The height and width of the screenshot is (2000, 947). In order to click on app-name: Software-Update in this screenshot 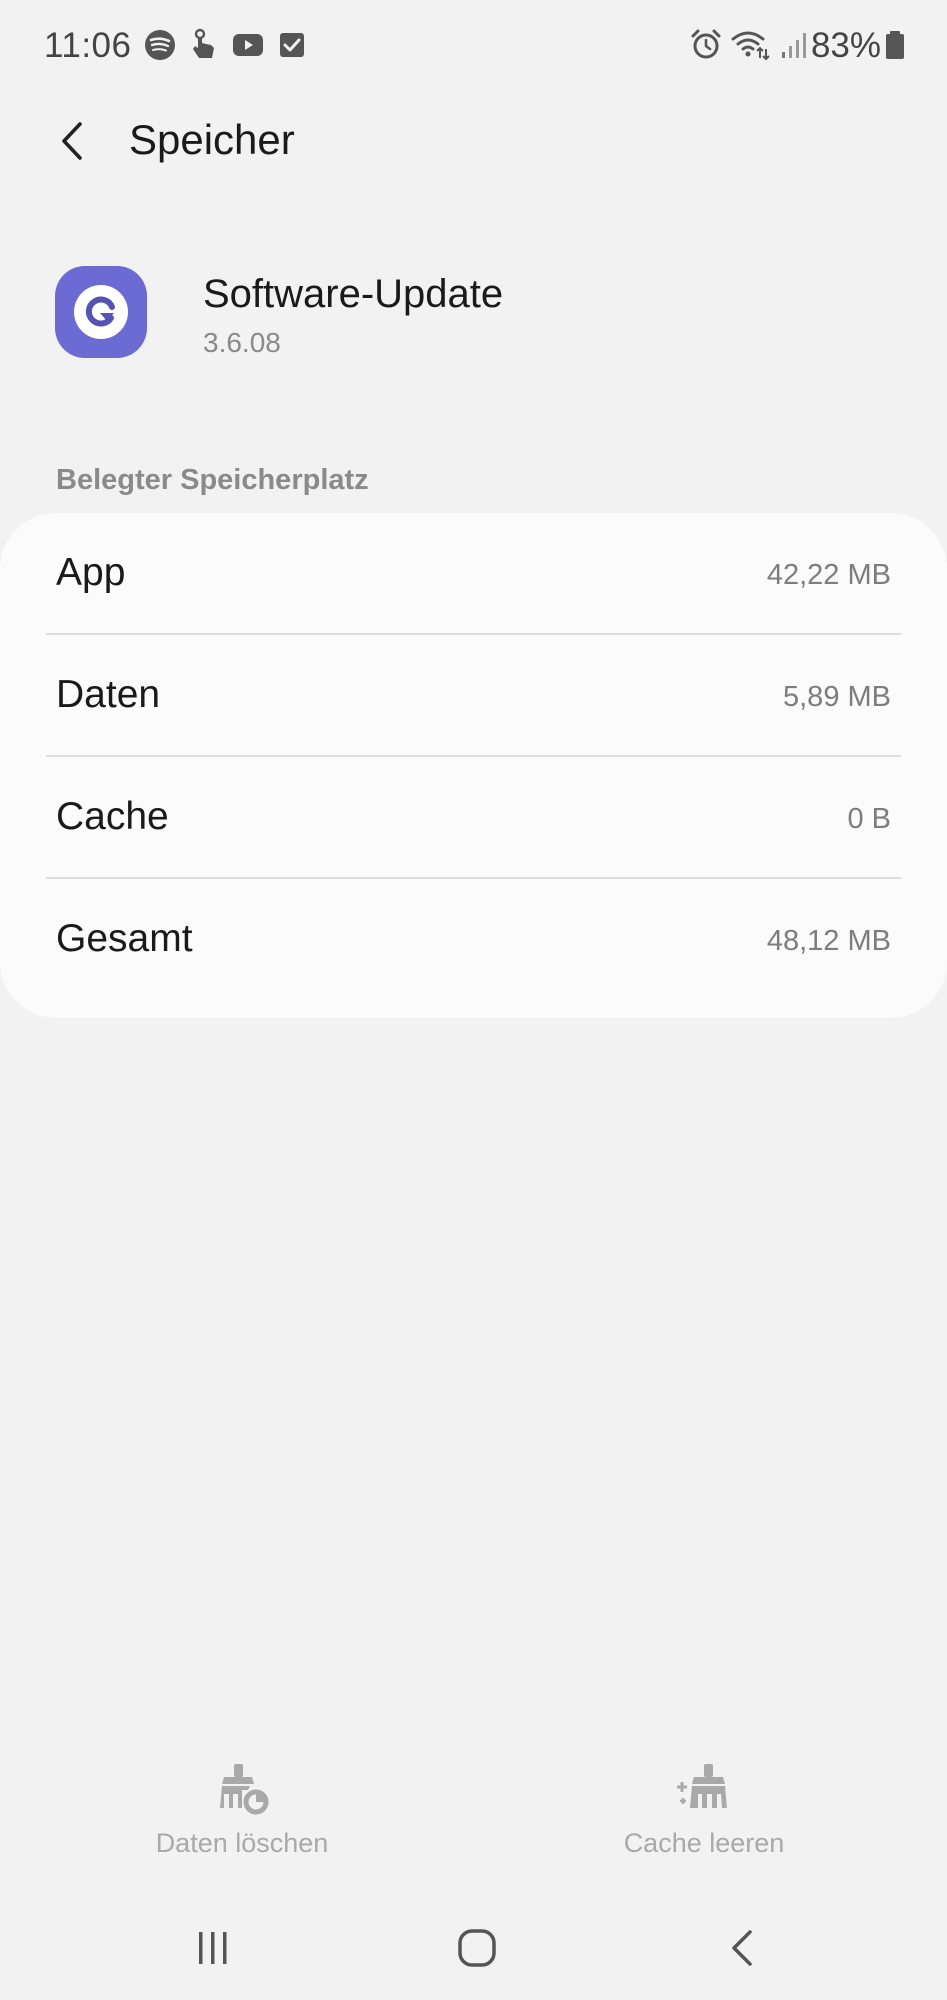, I will do `click(353, 294)`.